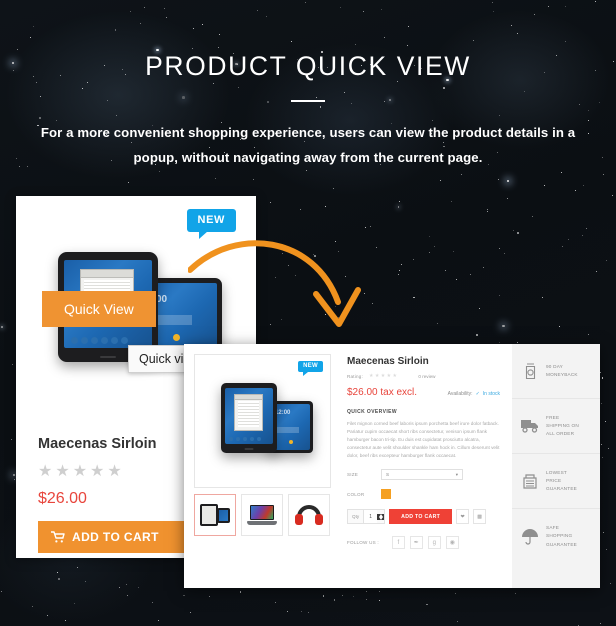 This screenshot has width=616, height=626. What do you see at coordinates (388, 475) in the screenshot?
I see `size-select-value: S` at bounding box center [388, 475].